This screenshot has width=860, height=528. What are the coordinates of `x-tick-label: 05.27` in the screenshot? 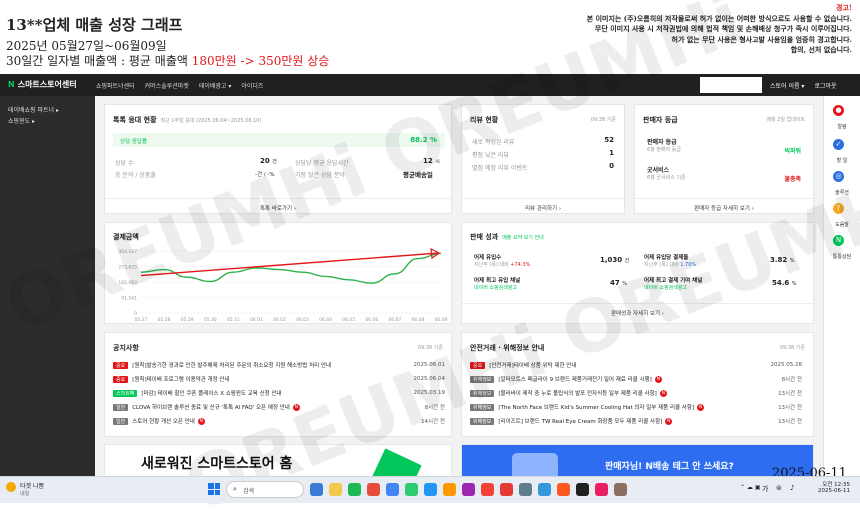 It's located at (141, 320).